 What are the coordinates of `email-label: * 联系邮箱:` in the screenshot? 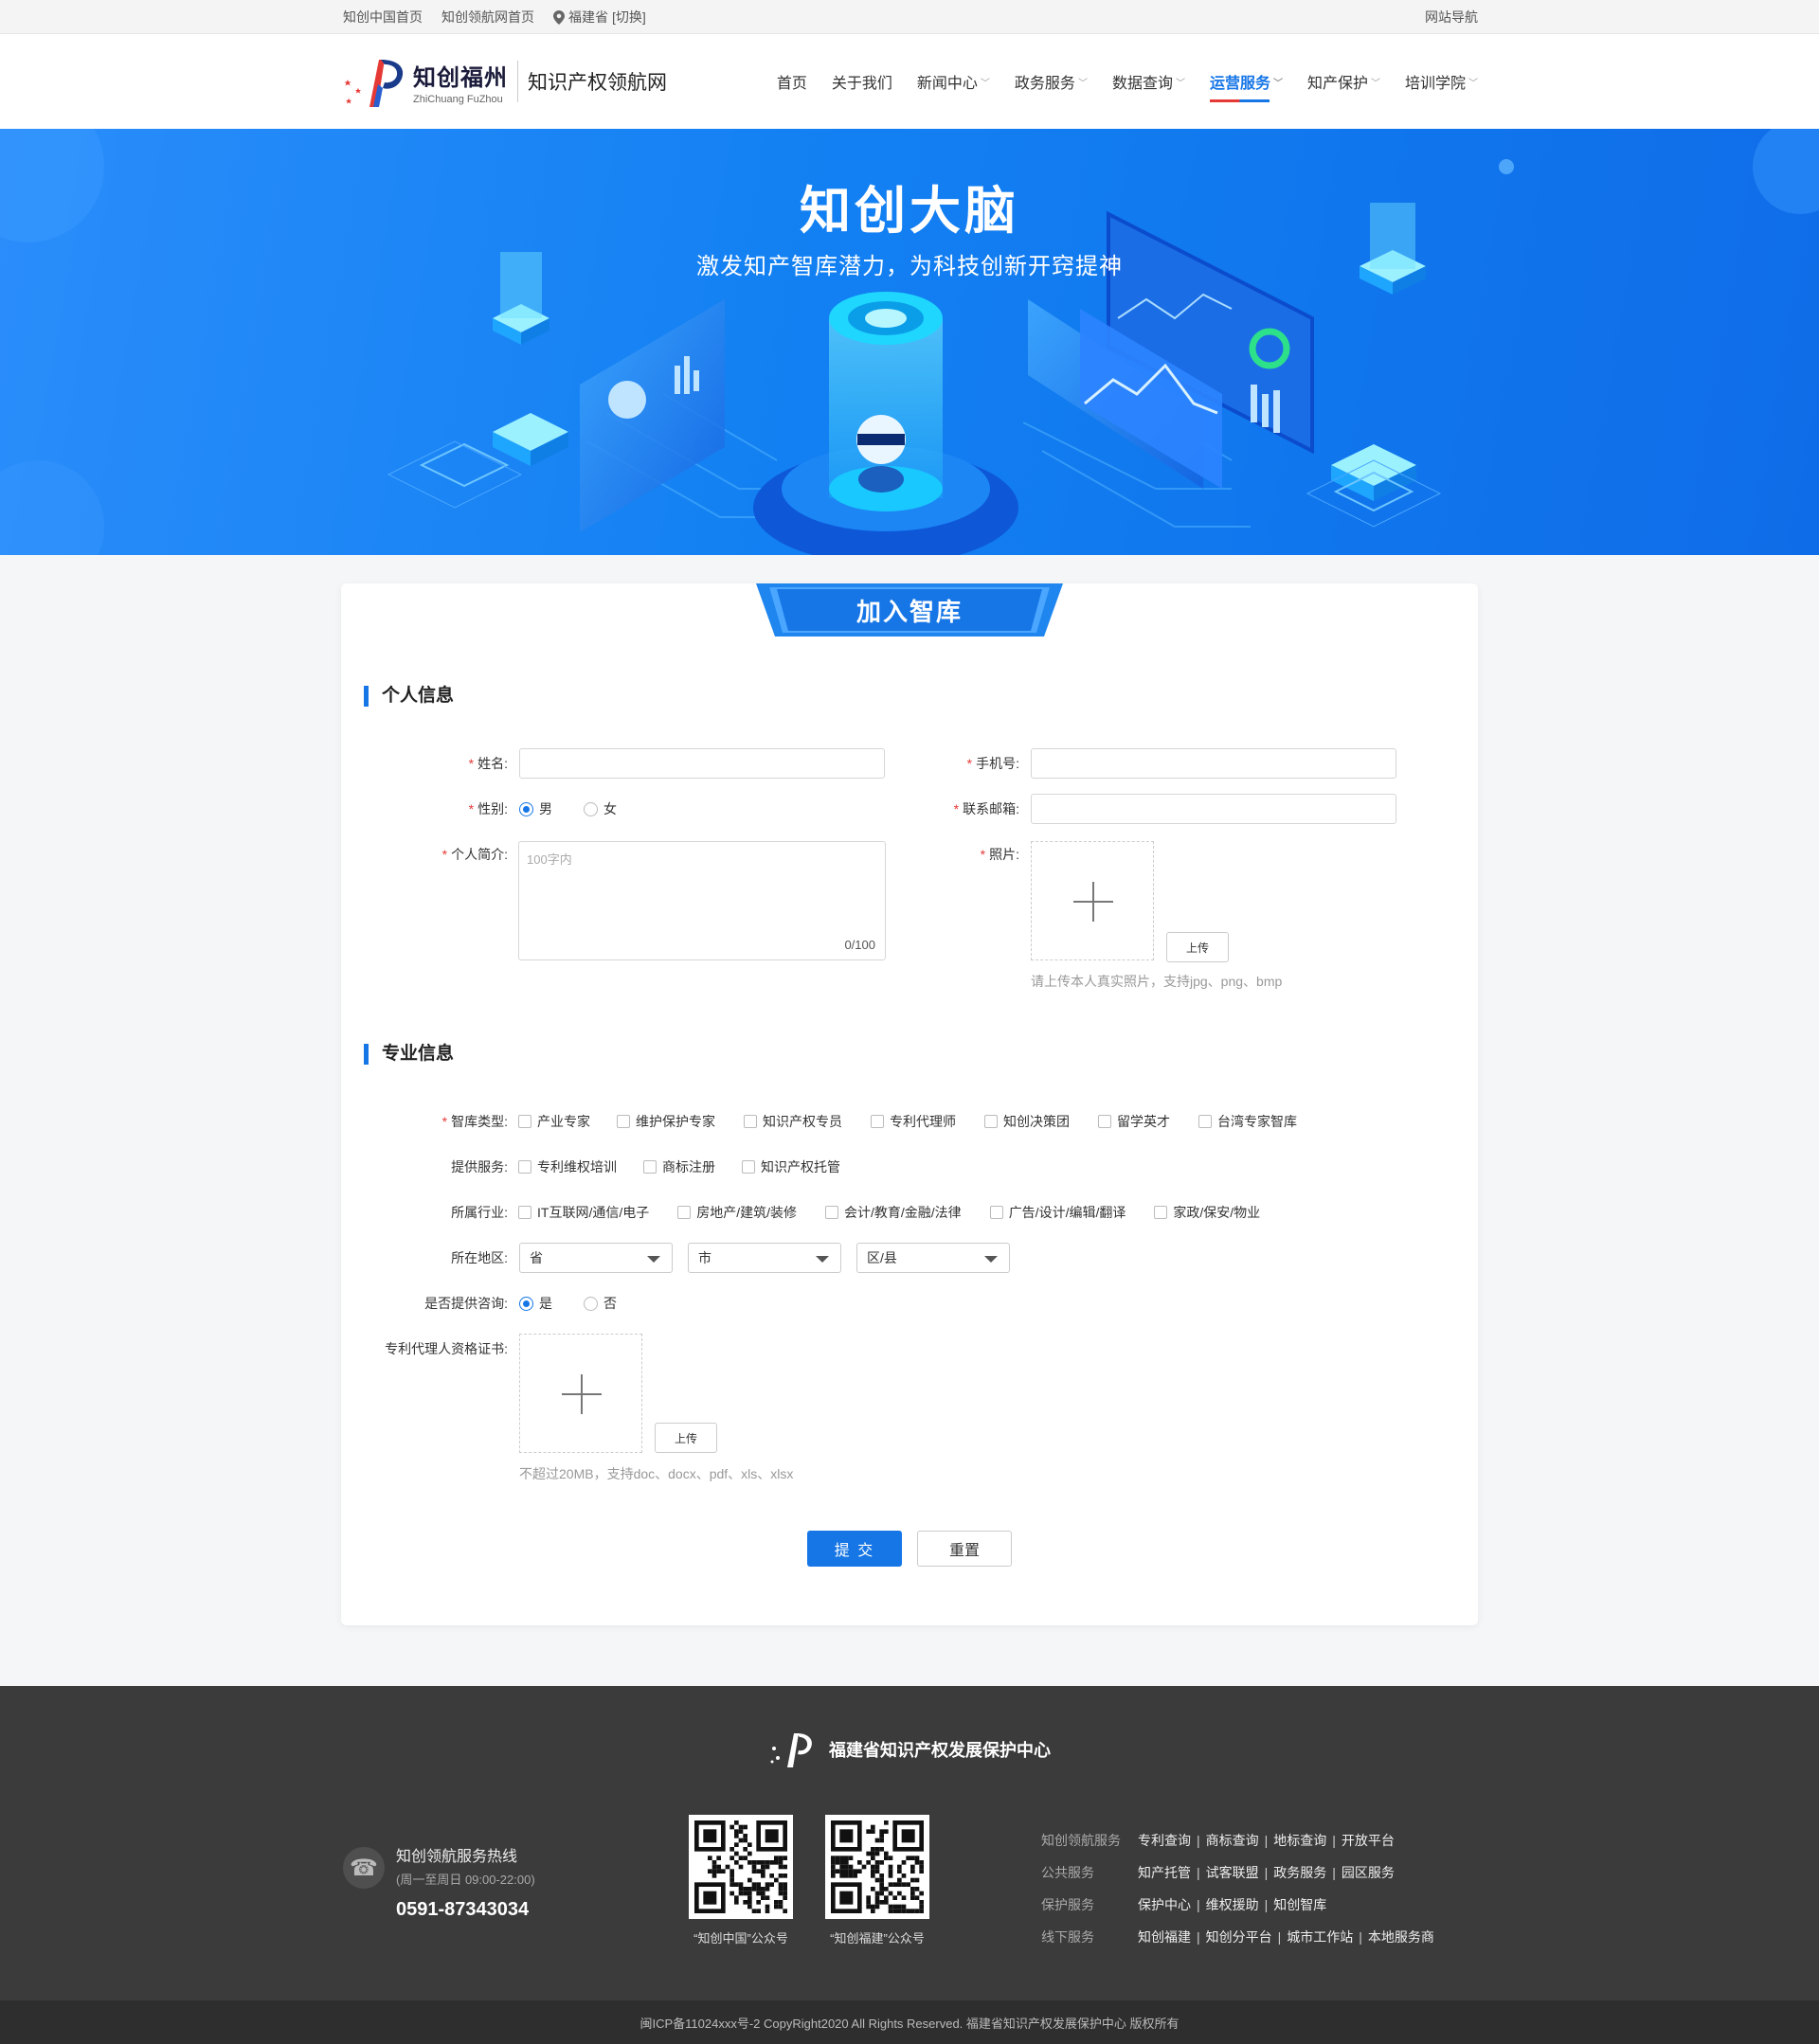 It's located at (936, 808).